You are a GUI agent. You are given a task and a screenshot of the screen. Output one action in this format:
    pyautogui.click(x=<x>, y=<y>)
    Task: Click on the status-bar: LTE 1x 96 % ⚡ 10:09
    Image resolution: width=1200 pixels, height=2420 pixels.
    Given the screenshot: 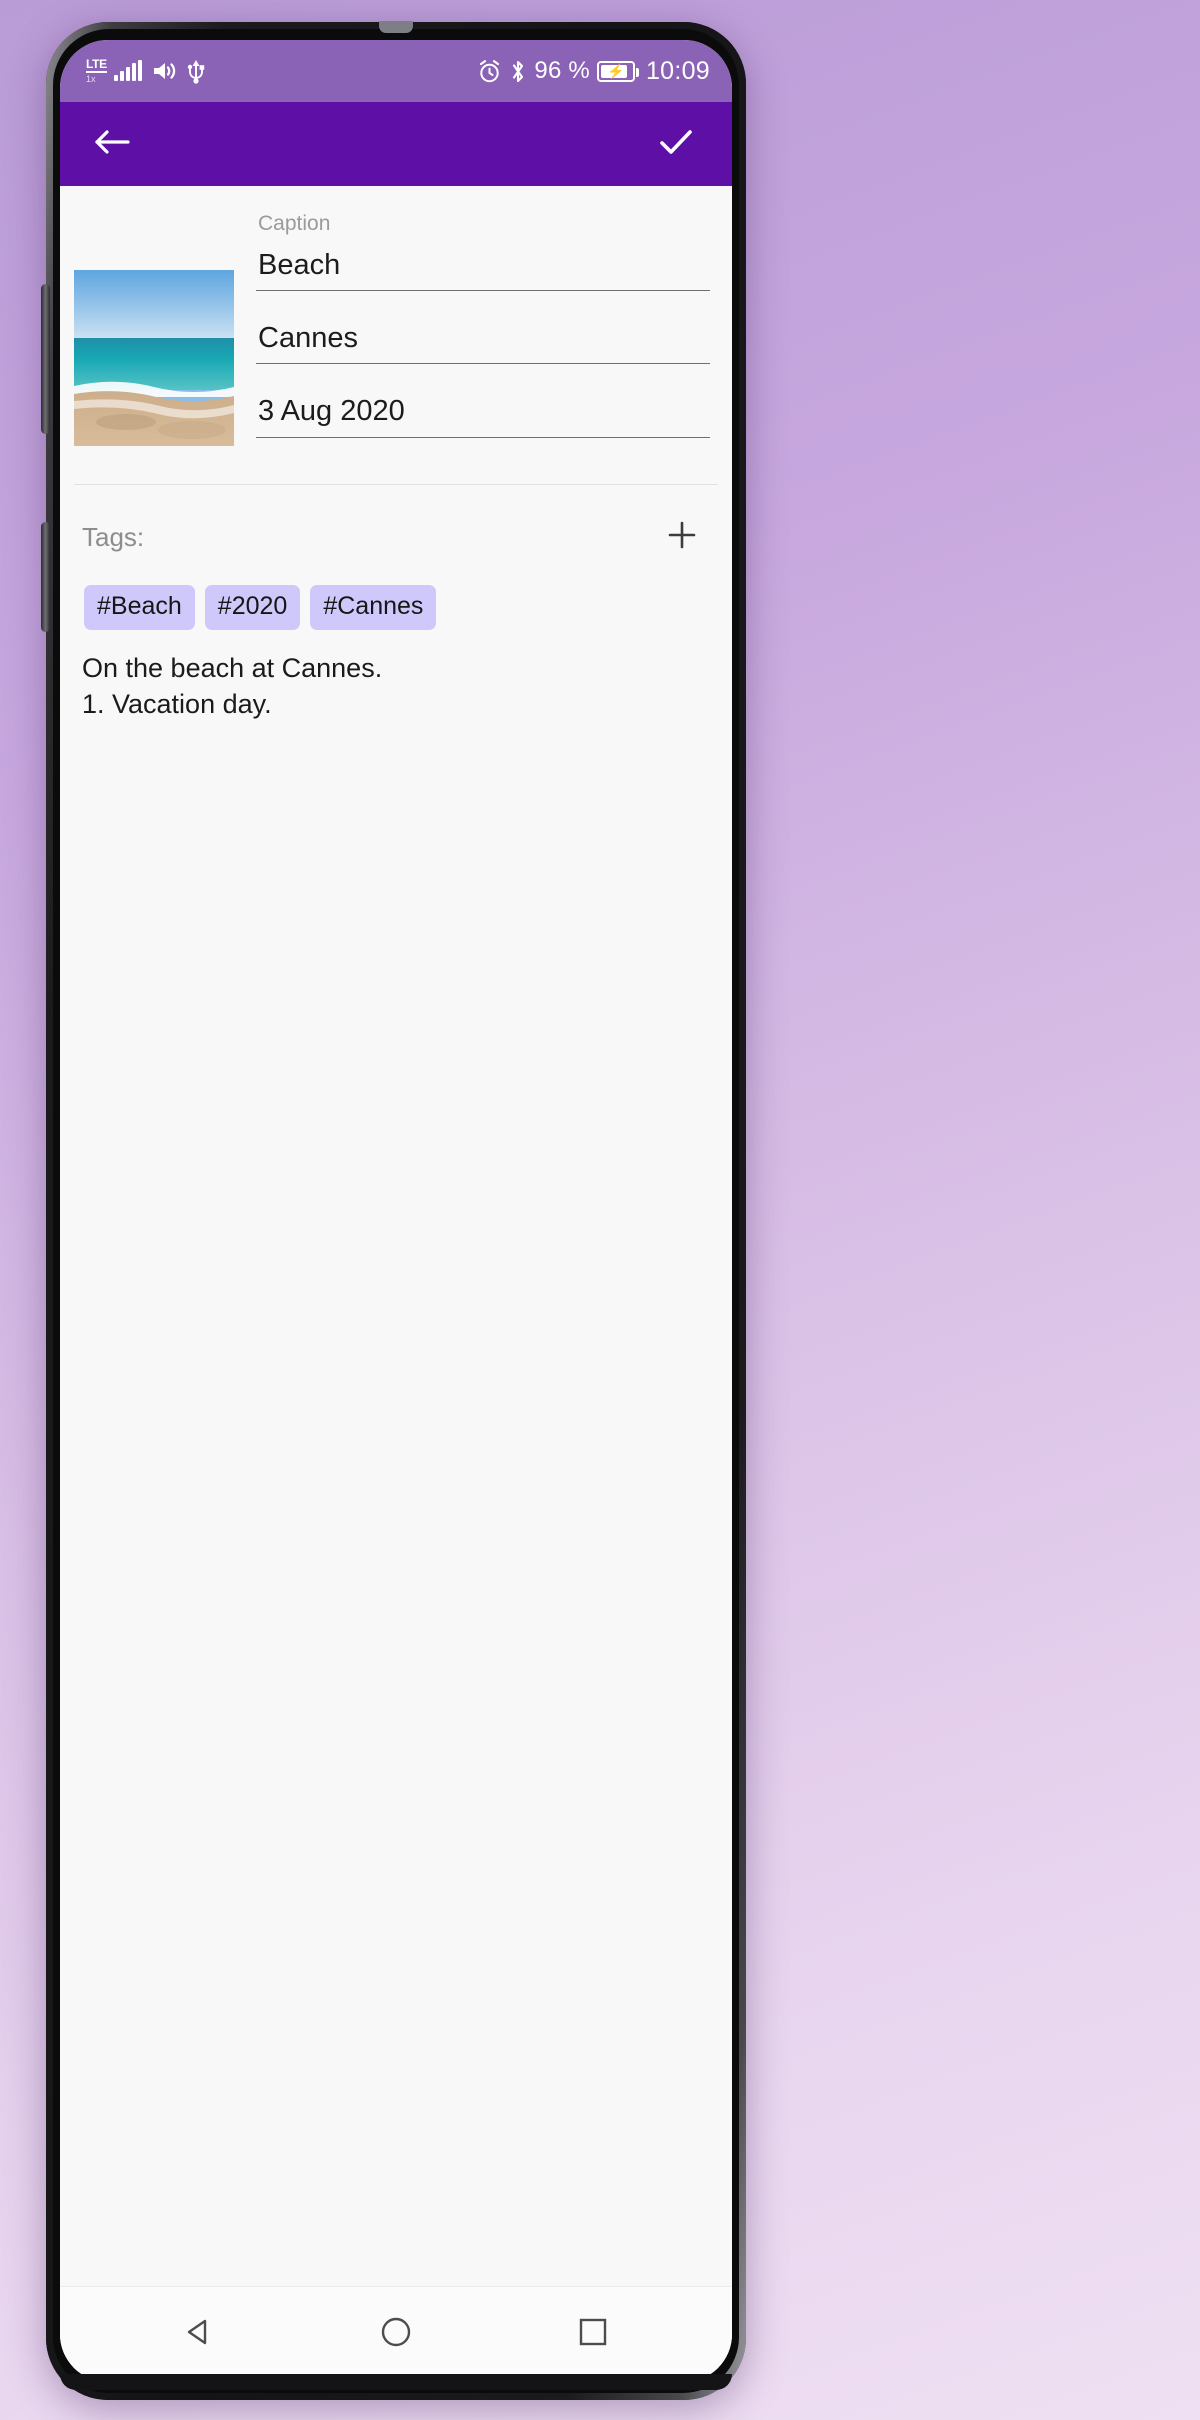 What is the action you would take?
    pyautogui.click(x=396, y=71)
    